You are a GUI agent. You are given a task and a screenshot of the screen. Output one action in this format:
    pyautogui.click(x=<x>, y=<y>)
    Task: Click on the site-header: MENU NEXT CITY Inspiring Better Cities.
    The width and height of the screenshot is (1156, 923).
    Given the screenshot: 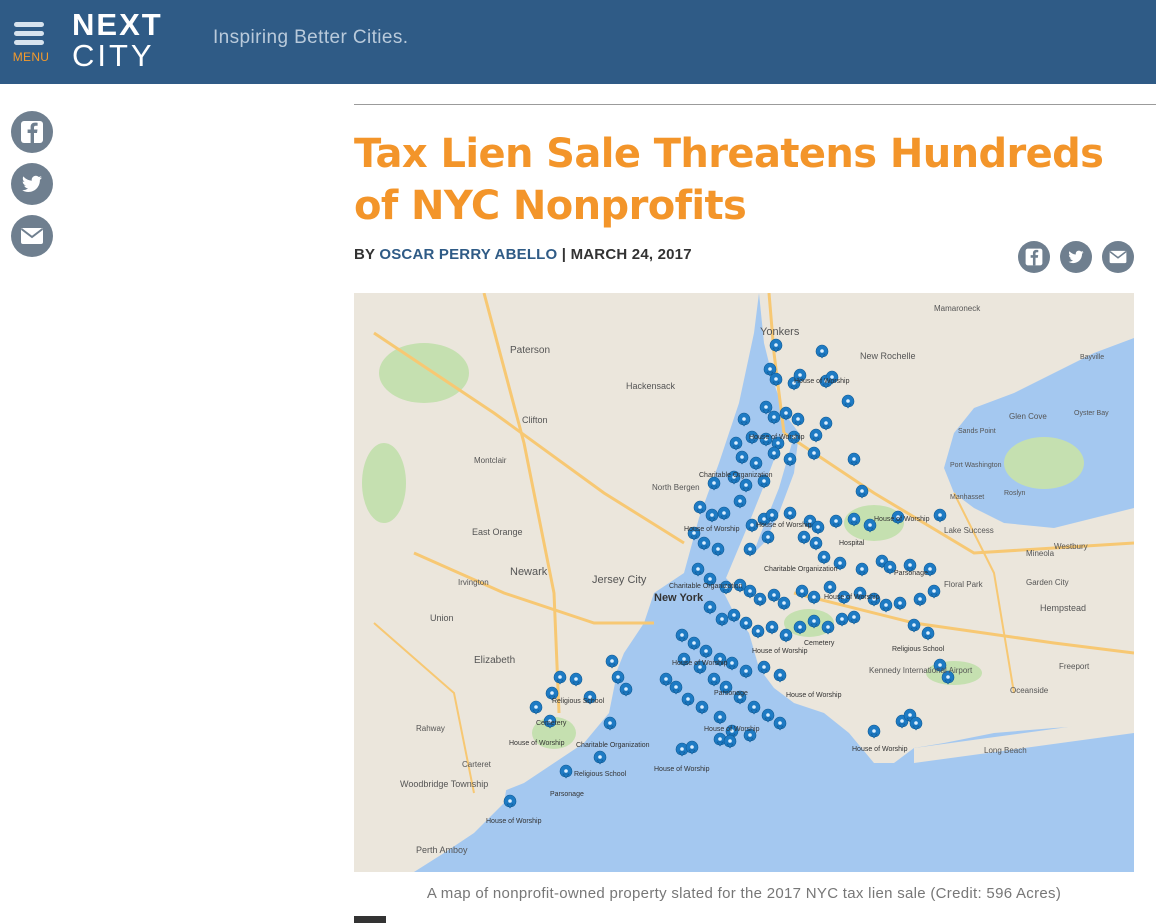 What is the action you would take?
    pyautogui.click(x=578, y=42)
    